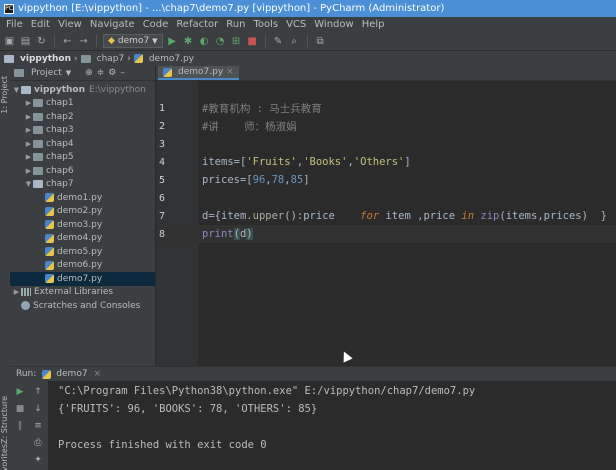 This screenshot has width=616, height=470. Describe the element at coordinates (156, 24) in the screenshot. I see `menu-code: Code` at that location.